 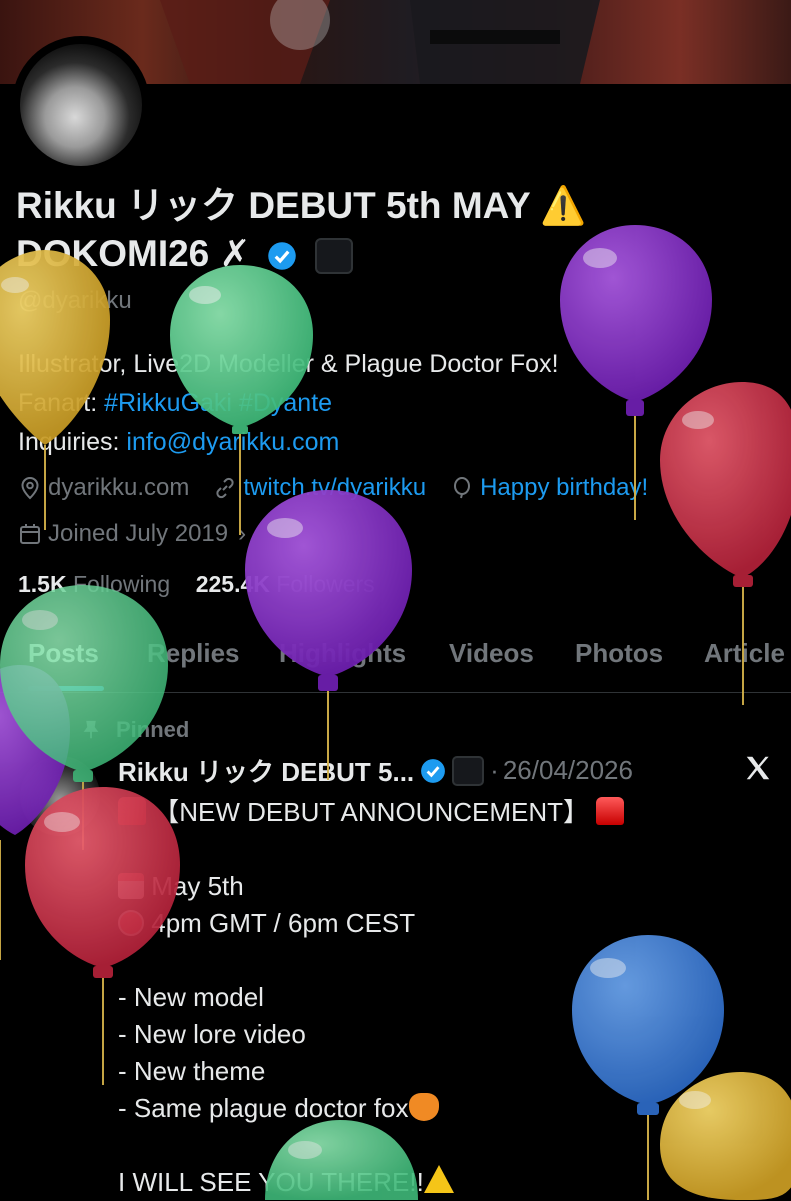 What do you see at coordinates (225, 488) in the screenshot?
I see `link-icon` at bounding box center [225, 488].